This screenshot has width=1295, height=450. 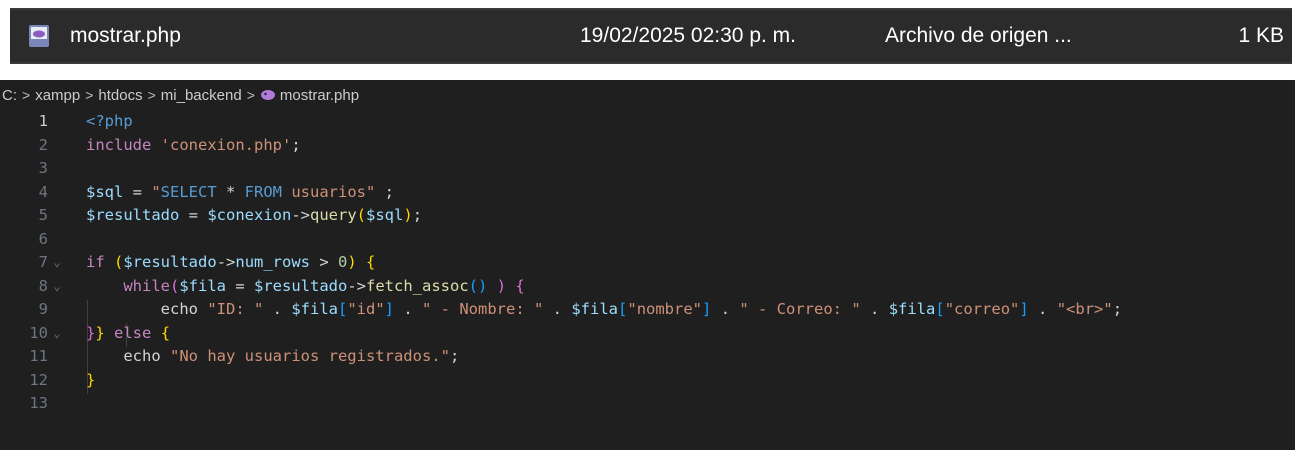 What do you see at coordinates (483, 309) in the screenshot?
I see `string-literal: " - Nombre: "` at bounding box center [483, 309].